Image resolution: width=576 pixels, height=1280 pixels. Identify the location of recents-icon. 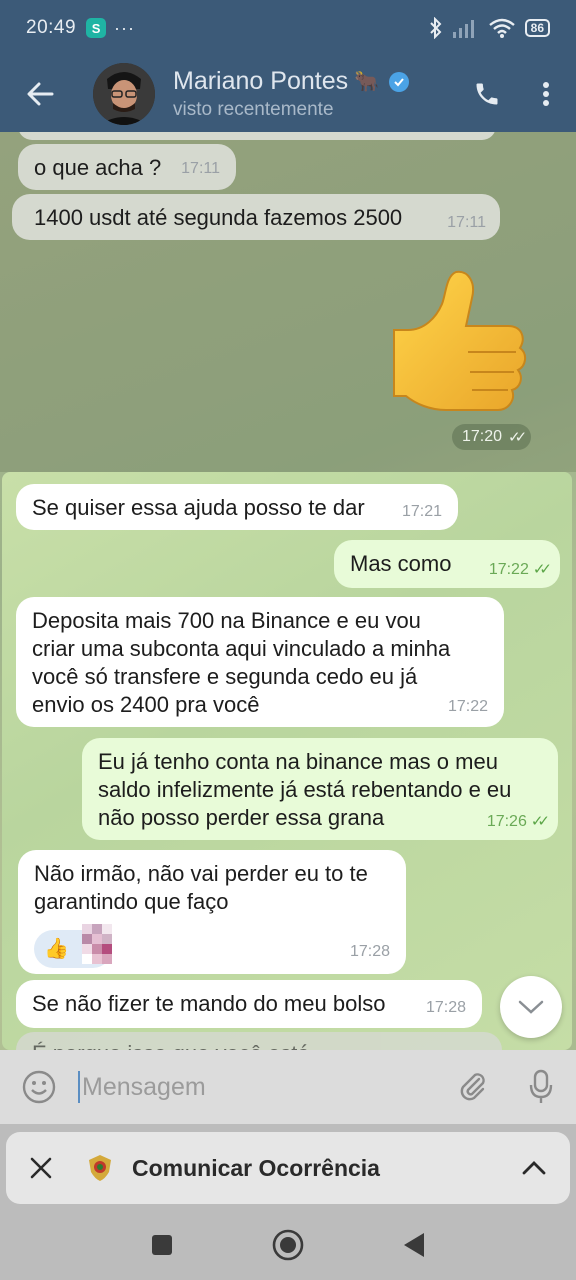
(162, 1245).